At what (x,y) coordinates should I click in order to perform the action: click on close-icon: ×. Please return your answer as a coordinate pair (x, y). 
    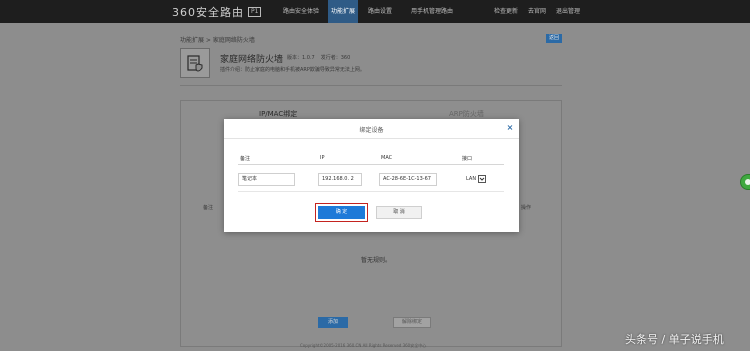
    Looking at the image, I should click on (510, 128).